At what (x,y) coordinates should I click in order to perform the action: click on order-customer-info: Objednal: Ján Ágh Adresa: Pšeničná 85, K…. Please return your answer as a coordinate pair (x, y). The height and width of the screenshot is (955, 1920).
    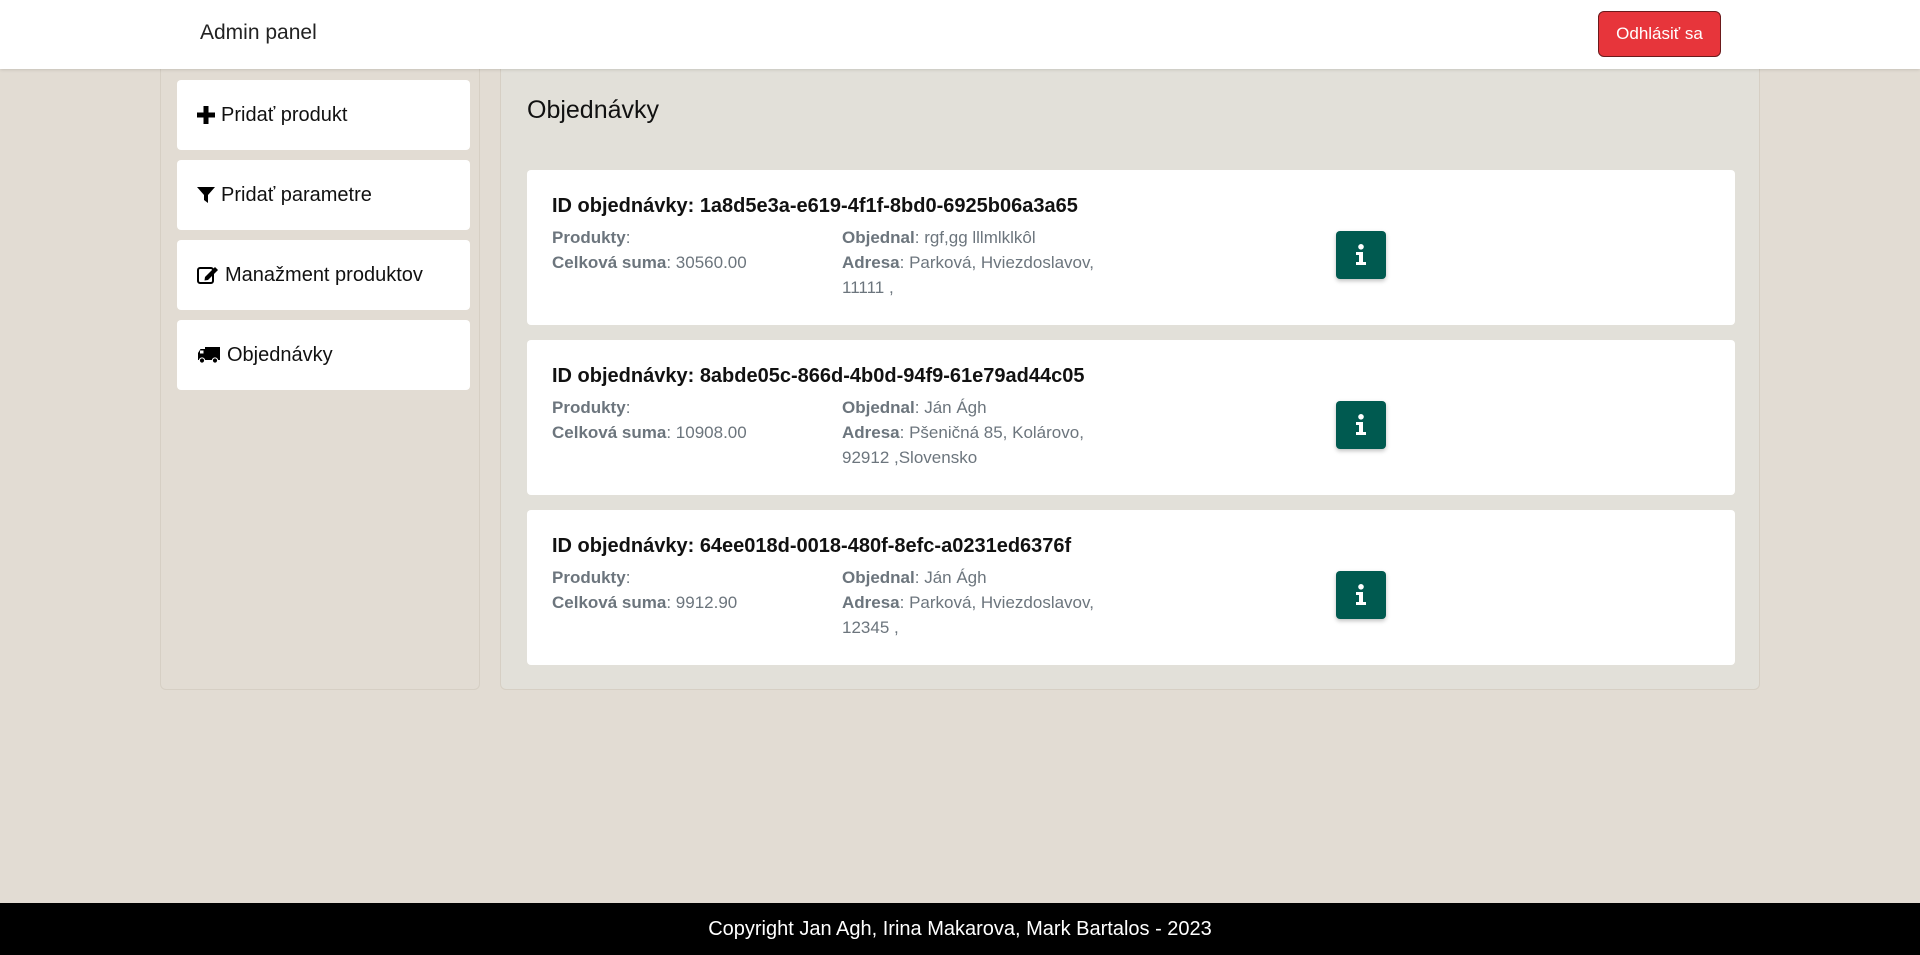
    Looking at the image, I should click on (977, 432).